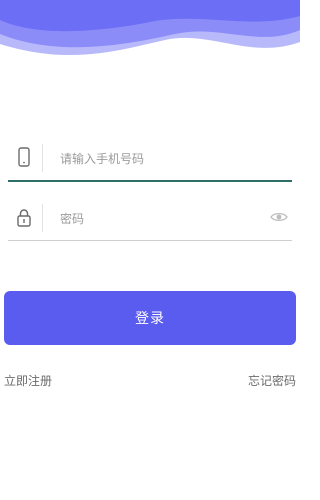  Describe the element at coordinates (42, 158) in the screenshot. I see `phone-field-divider` at that location.